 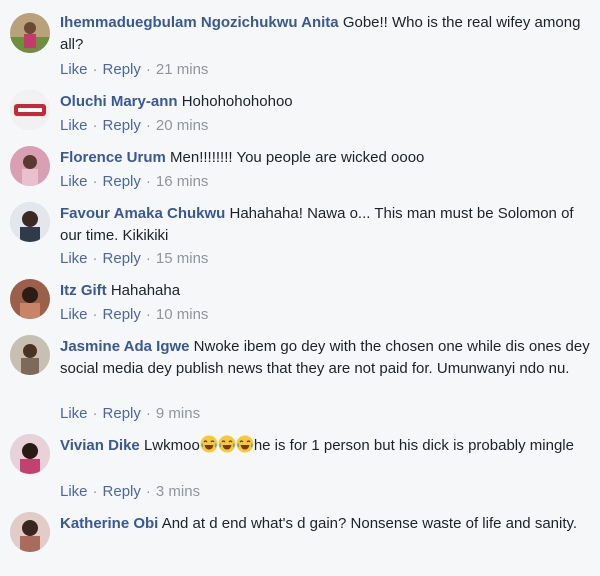 What do you see at coordinates (178, 413) in the screenshot?
I see `comment-timestamp: 9 mins` at bounding box center [178, 413].